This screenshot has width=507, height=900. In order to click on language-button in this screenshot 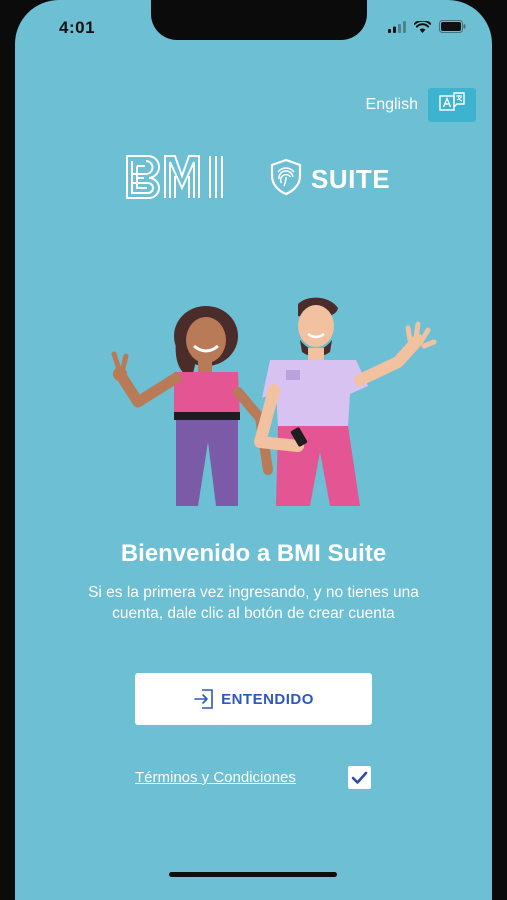, I will do `click(452, 105)`.